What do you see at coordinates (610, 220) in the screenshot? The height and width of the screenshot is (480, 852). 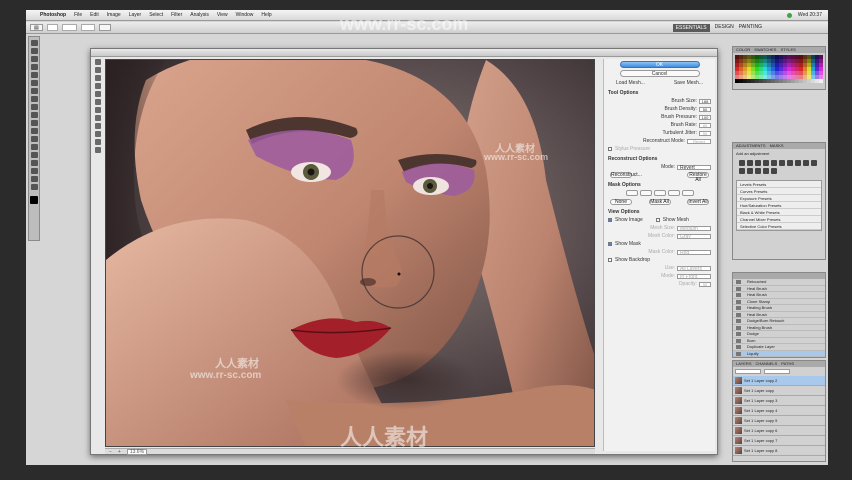 I see `show-image-checkbox` at bounding box center [610, 220].